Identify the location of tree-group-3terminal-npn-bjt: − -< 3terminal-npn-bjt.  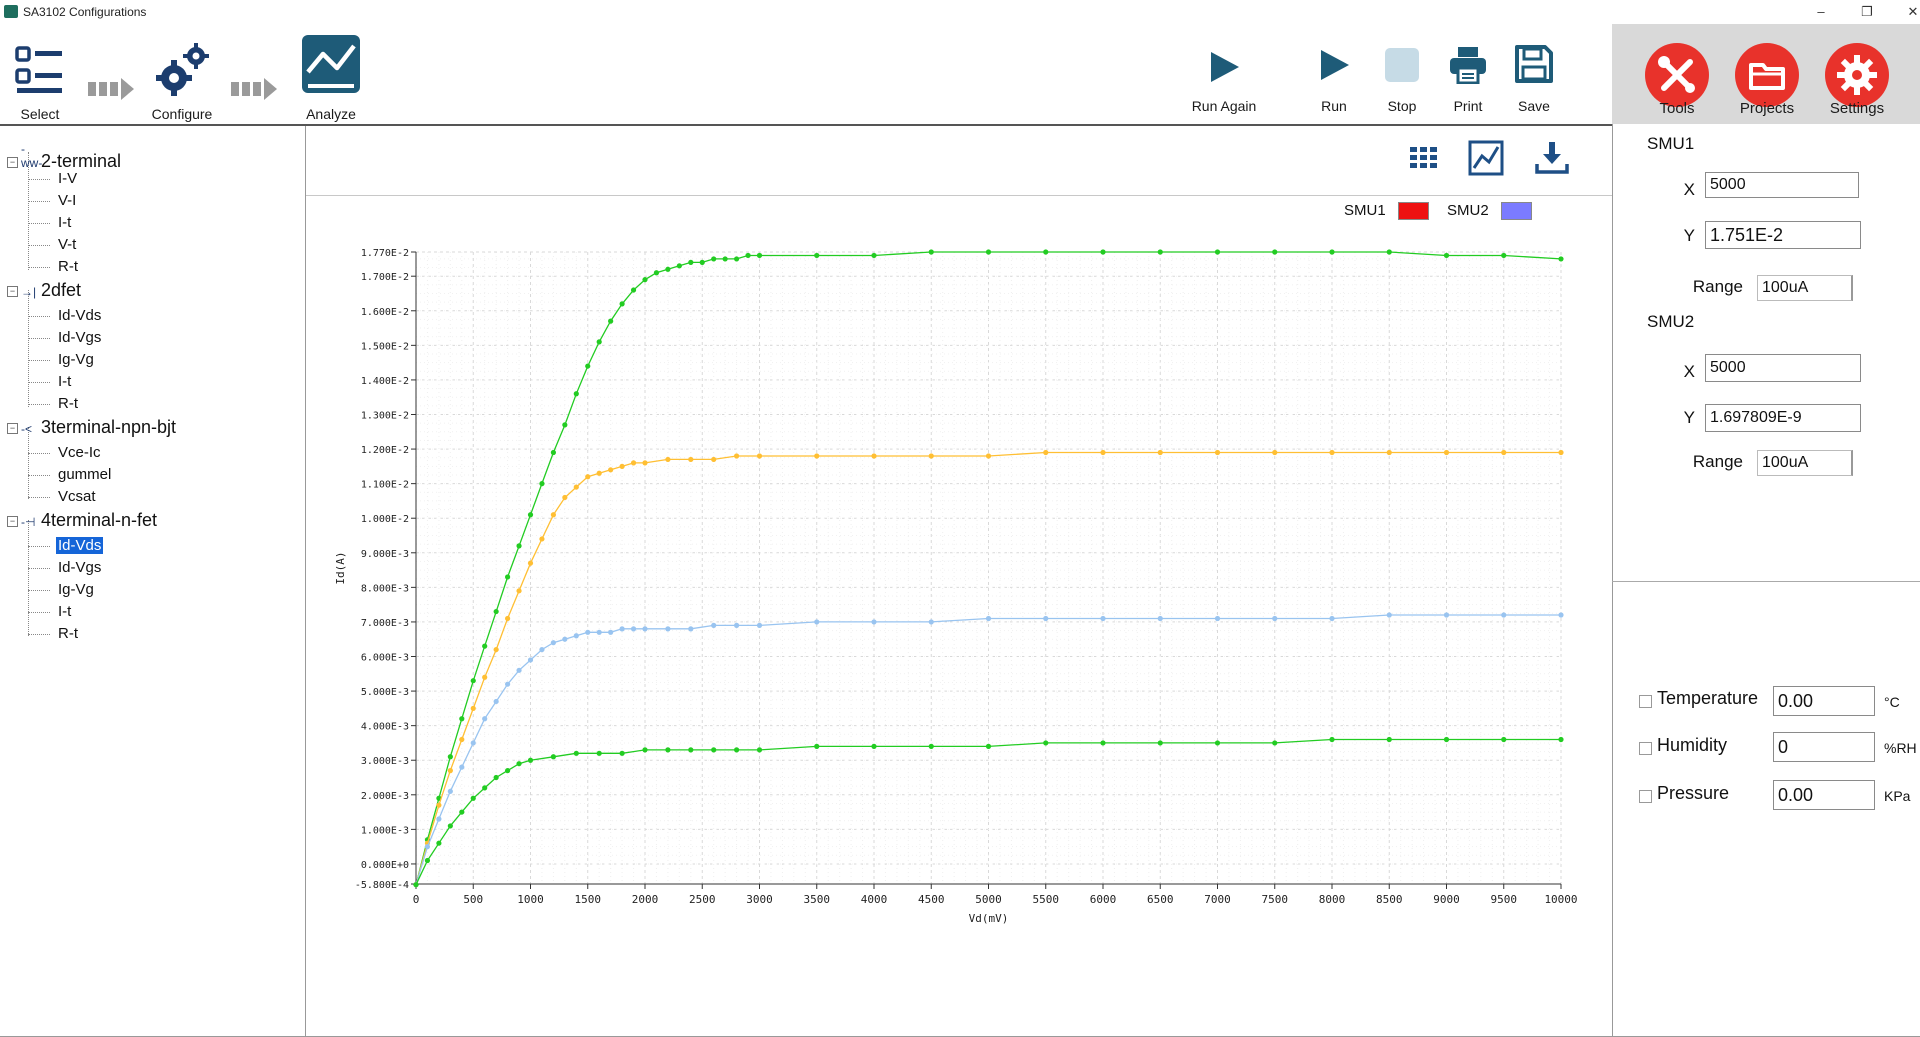
(91, 427).